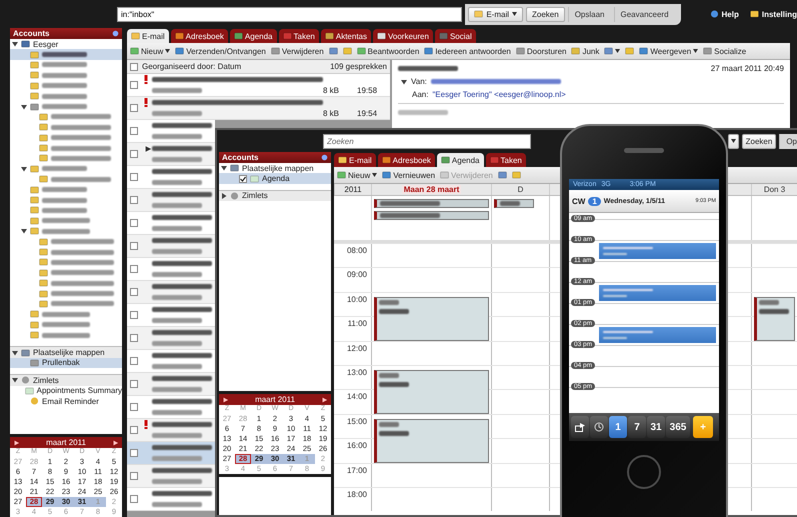 This screenshot has width=797, height=517. What do you see at coordinates (258, 108) in the screenshot?
I see `message-row: 8 kB 19:54` at bounding box center [258, 108].